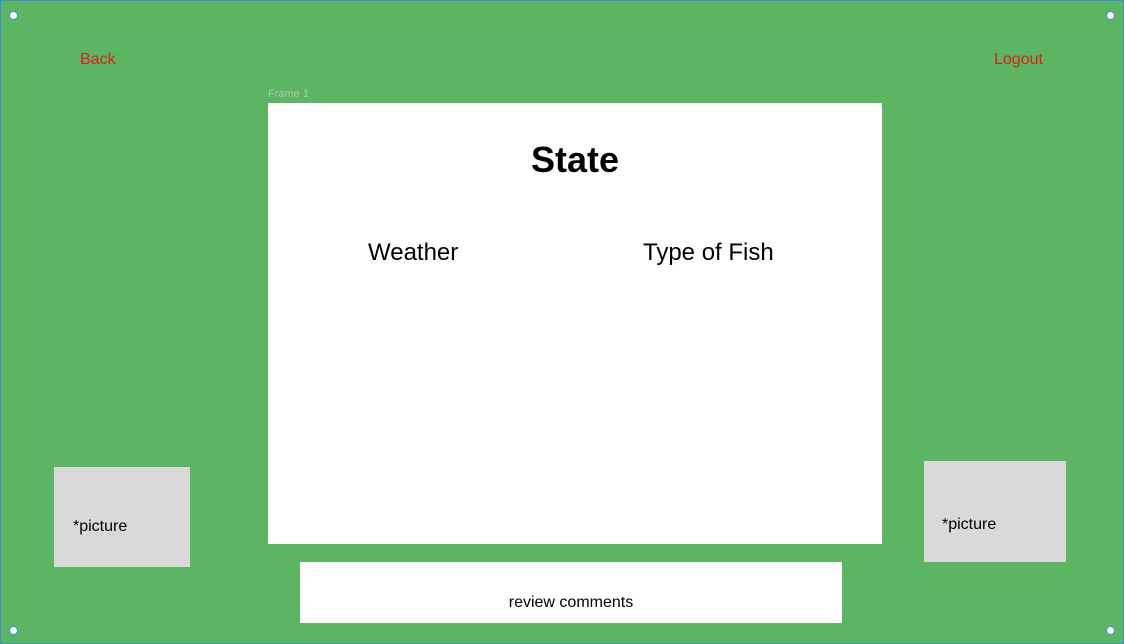 This screenshot has height=644, width=1124. I want to click on back-link: Back, so click(98, 60).